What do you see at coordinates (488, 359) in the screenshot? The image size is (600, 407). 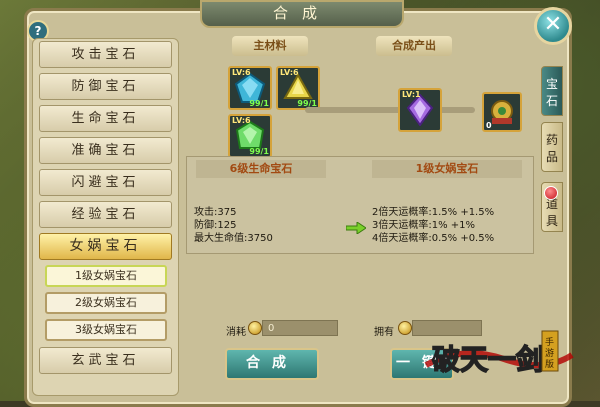 I see `svg-text: 破天一剑` at bounding box center [488, 359].